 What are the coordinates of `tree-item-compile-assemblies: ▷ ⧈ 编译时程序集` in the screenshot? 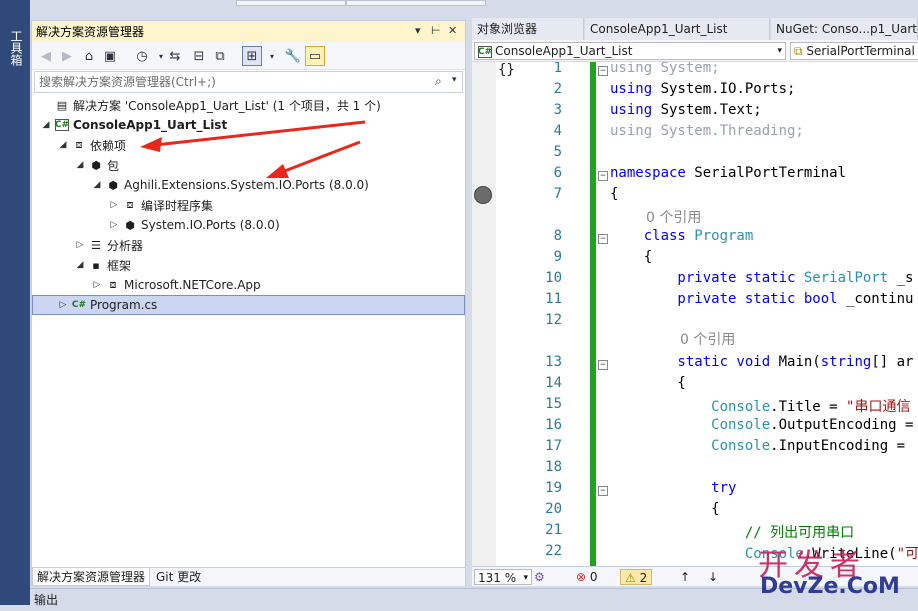 It's located at (160, 205).